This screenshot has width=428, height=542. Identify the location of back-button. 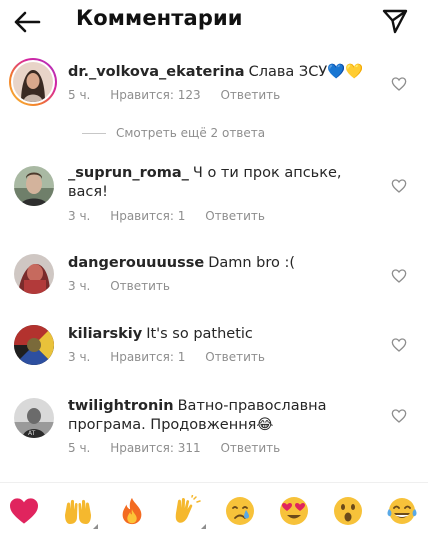
(27, 22).